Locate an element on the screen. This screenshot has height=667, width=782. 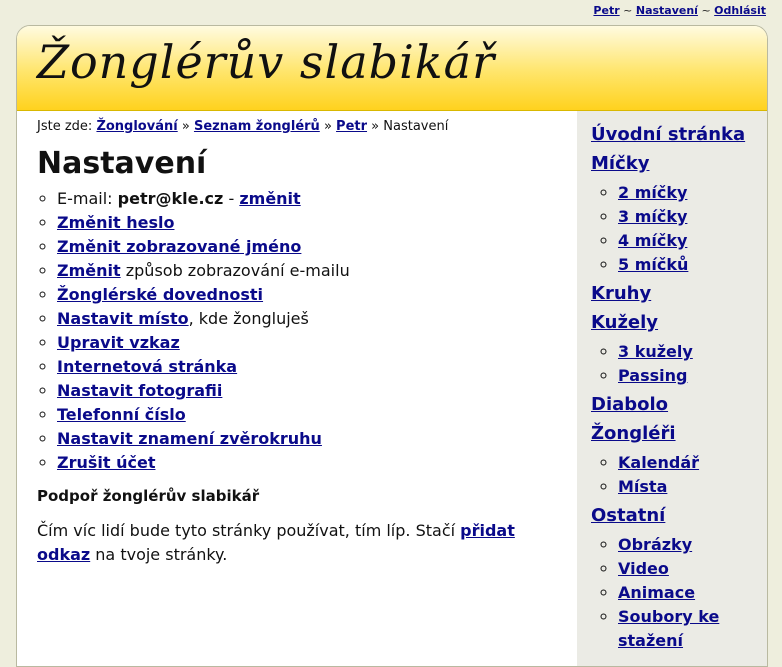
sidebar-subitem: Passing is located at coordinates (687, 376).